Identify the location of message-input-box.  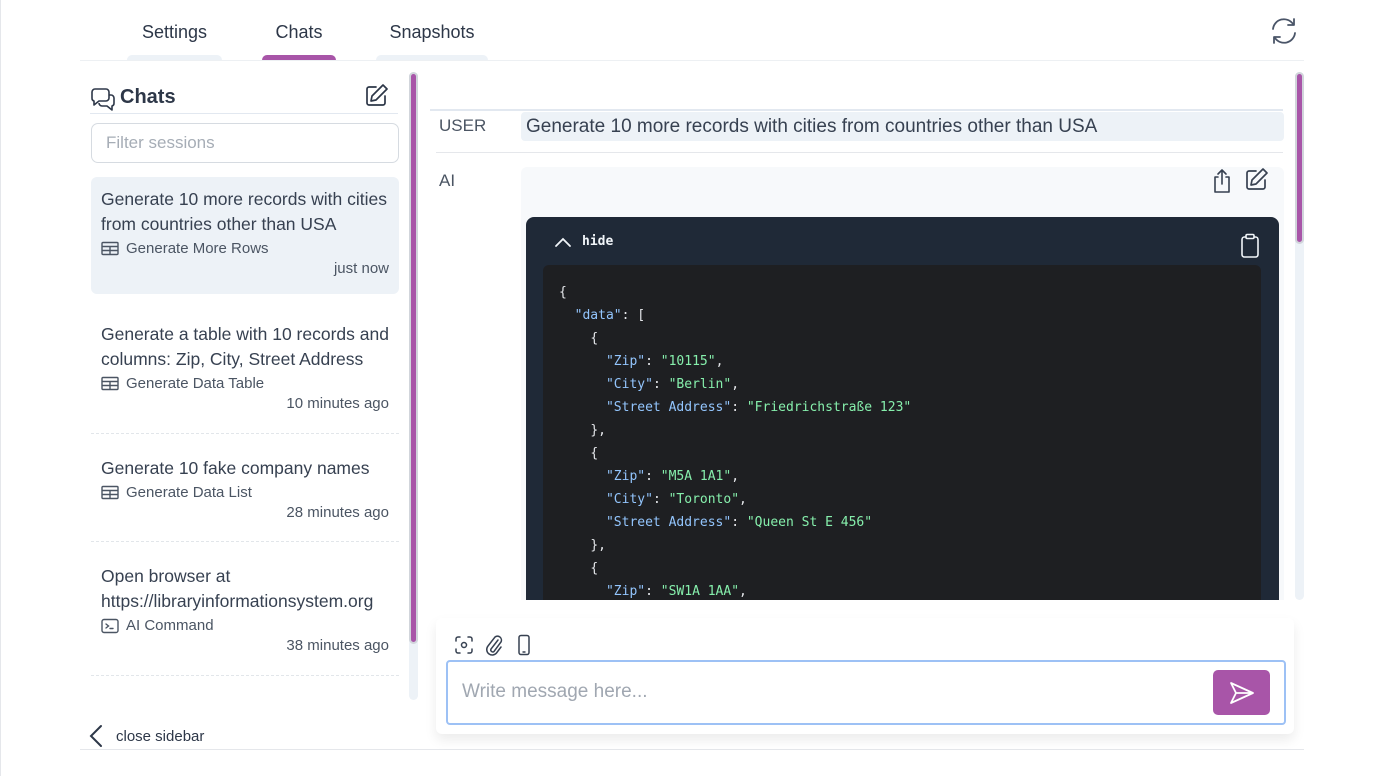
(866, 692).